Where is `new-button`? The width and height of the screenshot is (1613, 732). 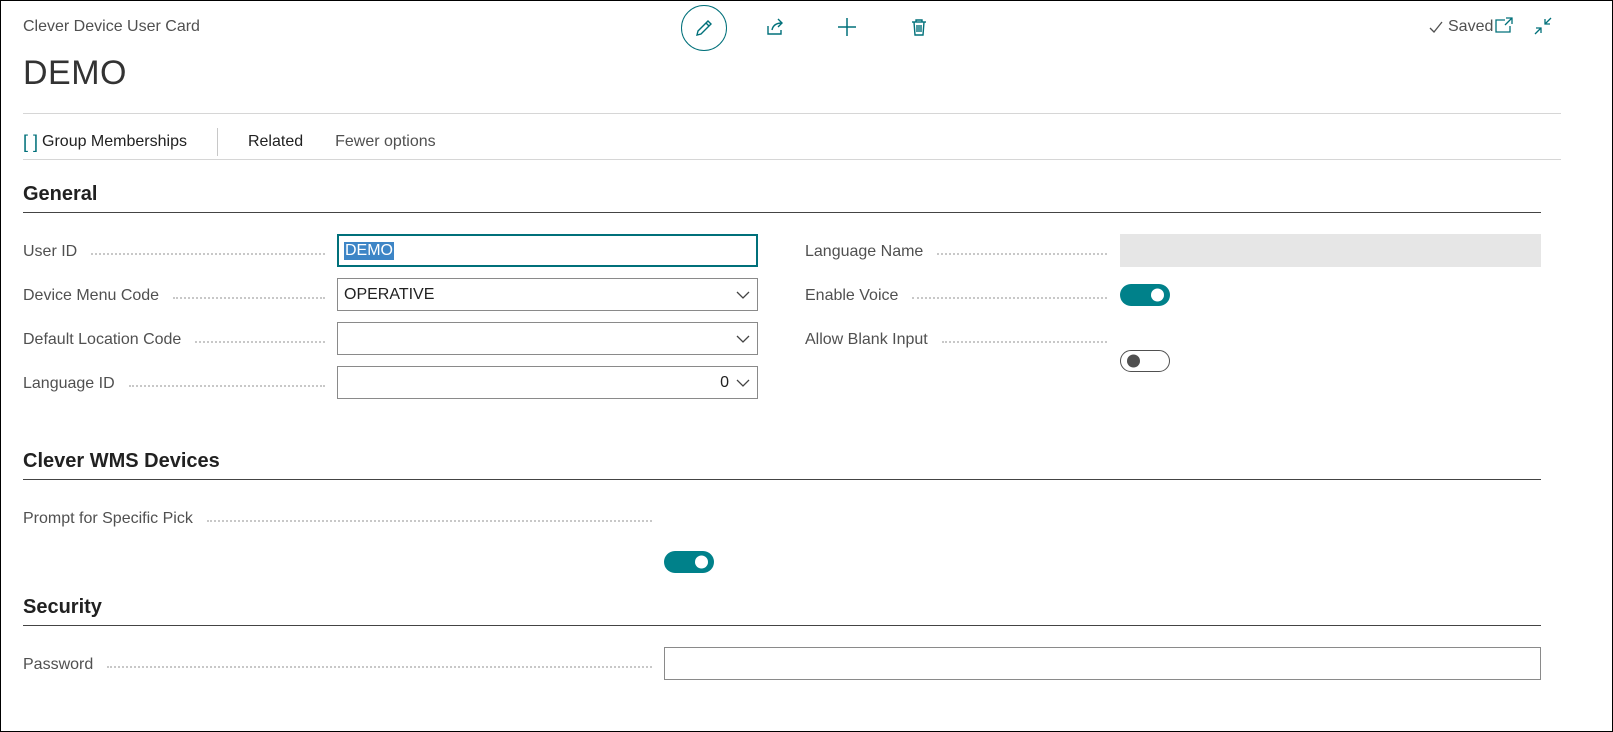
new-button is located at coordinates (847, 27).